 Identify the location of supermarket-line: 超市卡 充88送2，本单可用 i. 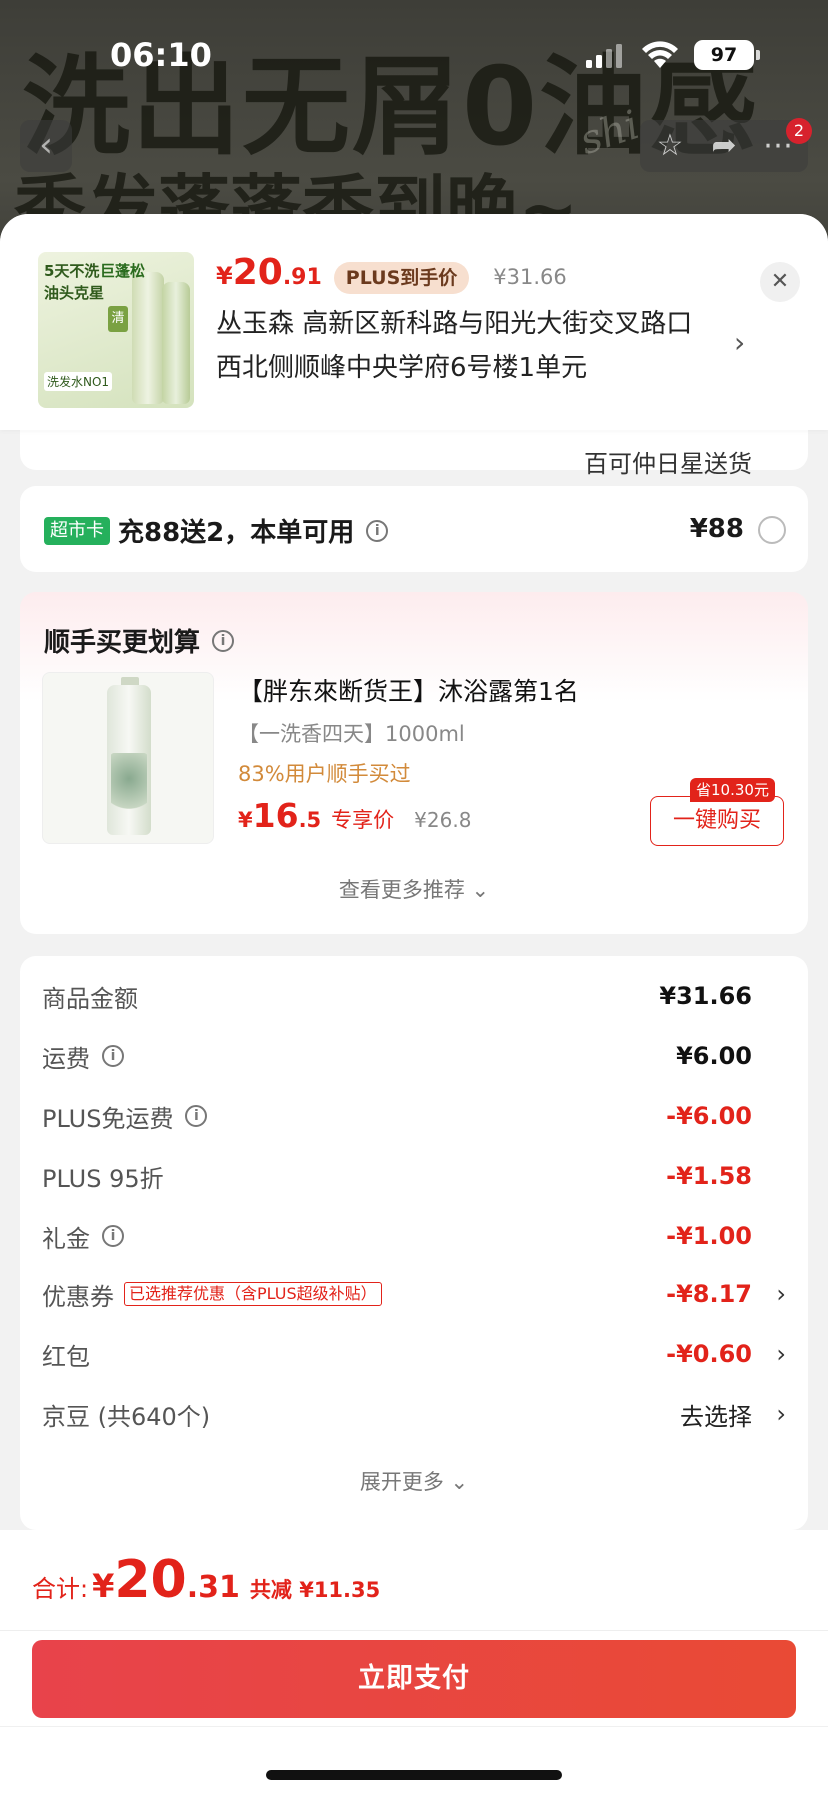
(216, 530).